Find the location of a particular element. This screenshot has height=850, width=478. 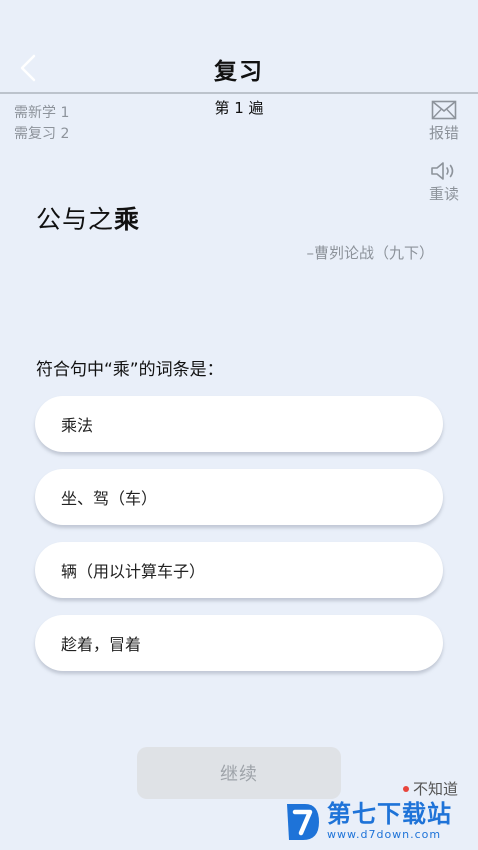

speaker-icon is located at coordinates (442, 171).